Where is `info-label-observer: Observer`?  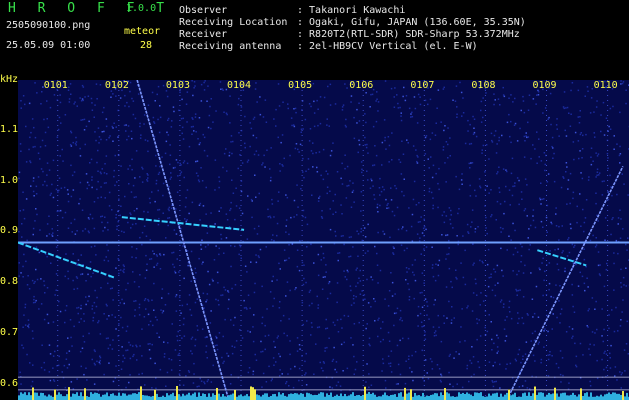
info-label-observer: Observer is located at coordinates (203, 10).